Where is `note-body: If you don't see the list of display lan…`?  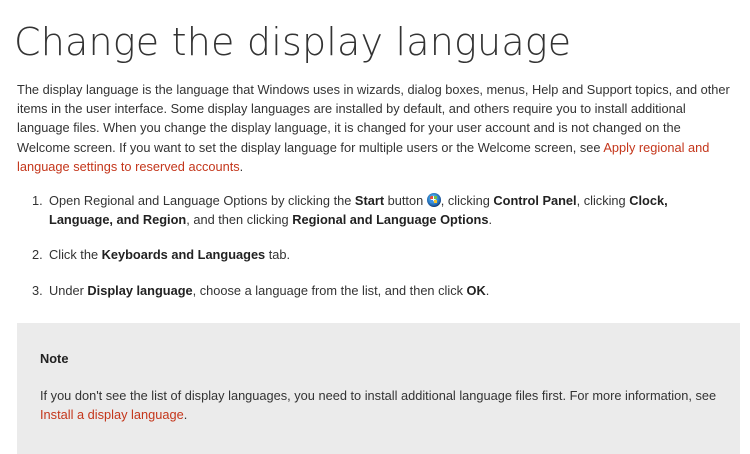
note-body: If you don't see the list of display lan… is located at coordinates (378, 395).